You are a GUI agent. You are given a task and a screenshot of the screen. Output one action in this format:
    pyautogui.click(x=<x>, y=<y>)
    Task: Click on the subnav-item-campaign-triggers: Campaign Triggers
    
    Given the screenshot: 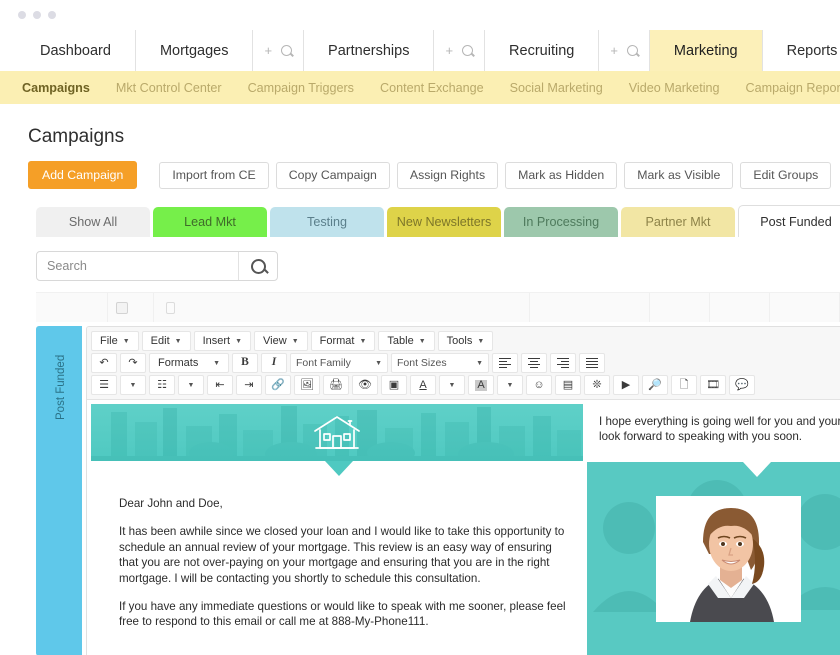 What is the action you would take?
    pyautogui.click(x=301, y=88)
    